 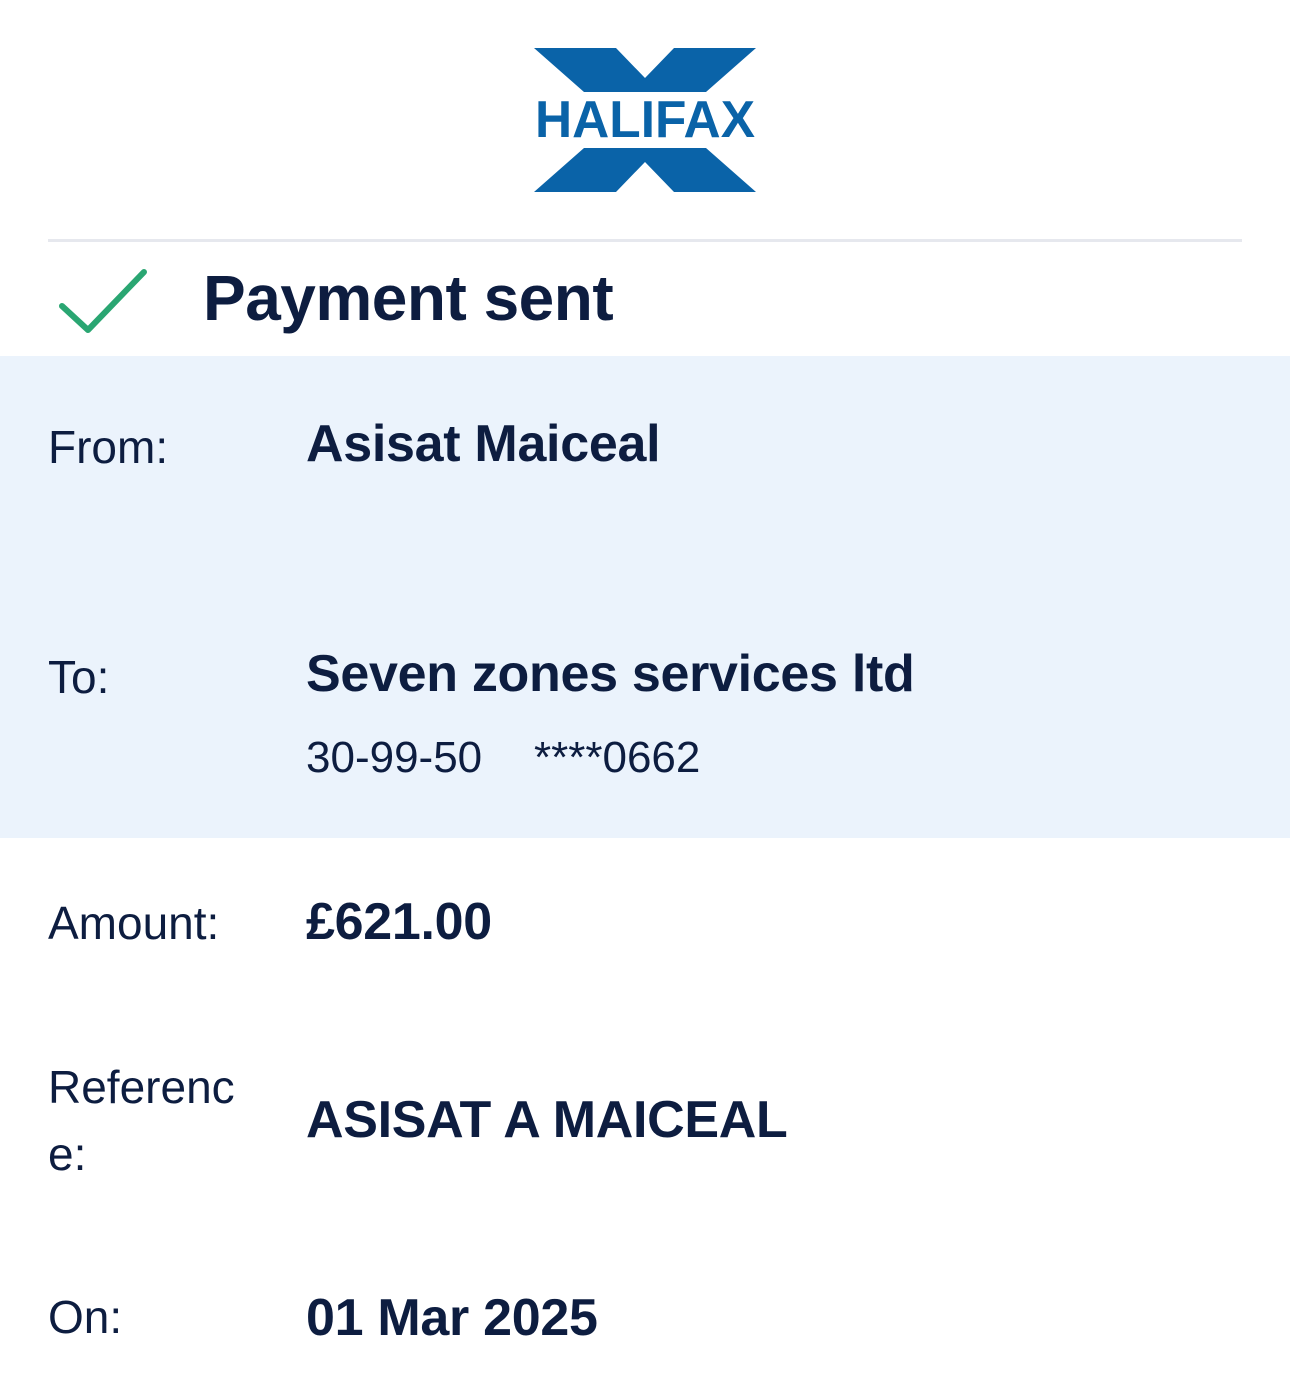 I want to click on date-label: On:, so click(x=85, y=1317).